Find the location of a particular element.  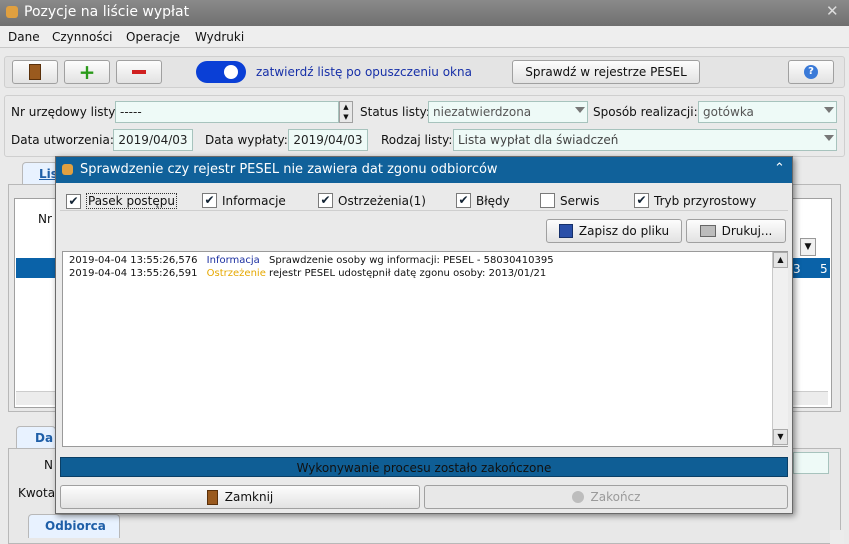

checkbox-ostrzezenia: ✔ Ostrzeżenia(1) is located at coordinates (372, 200).